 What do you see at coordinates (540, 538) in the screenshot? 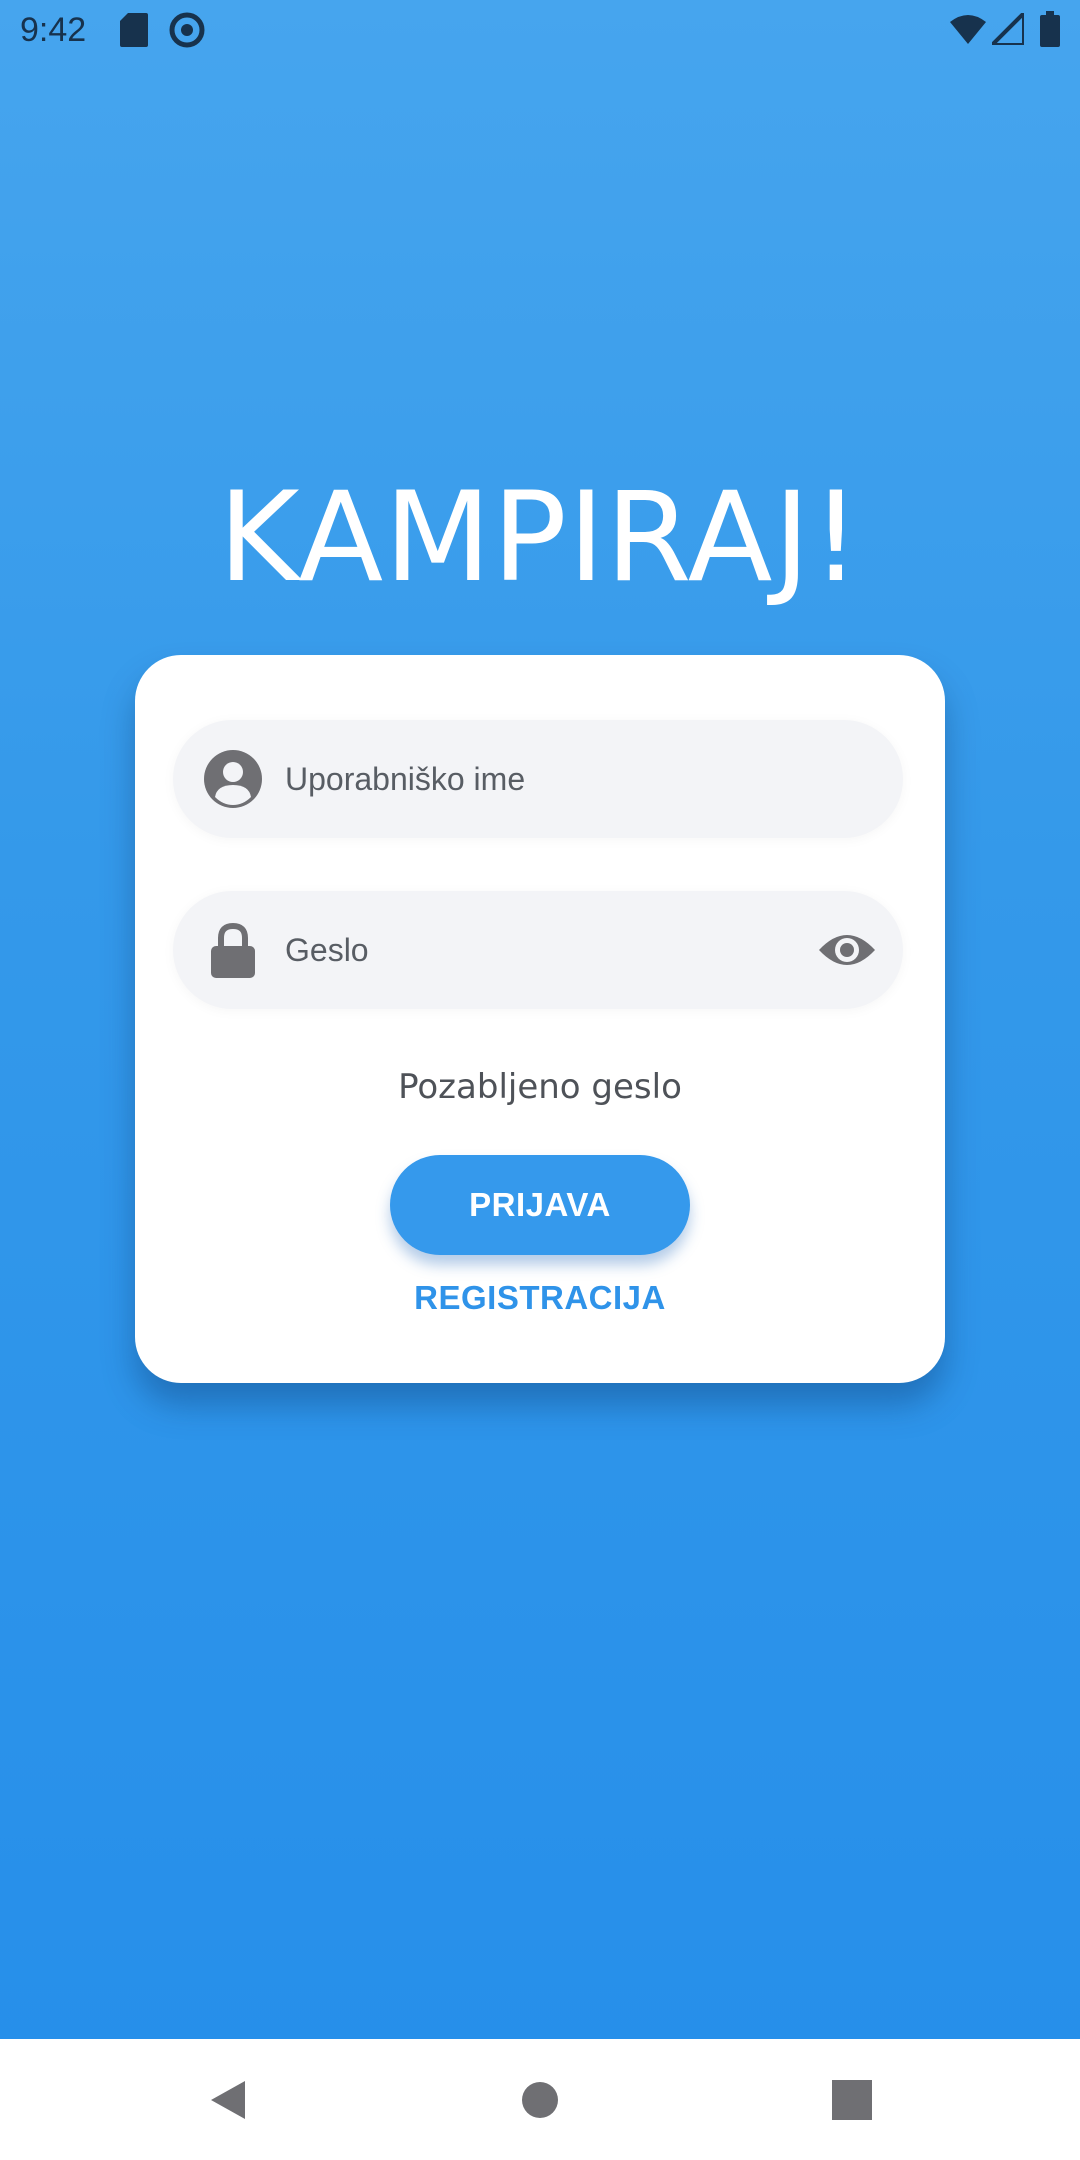
I see `app-title: KAMPIRAJ!` at bounding box center [540, 538].